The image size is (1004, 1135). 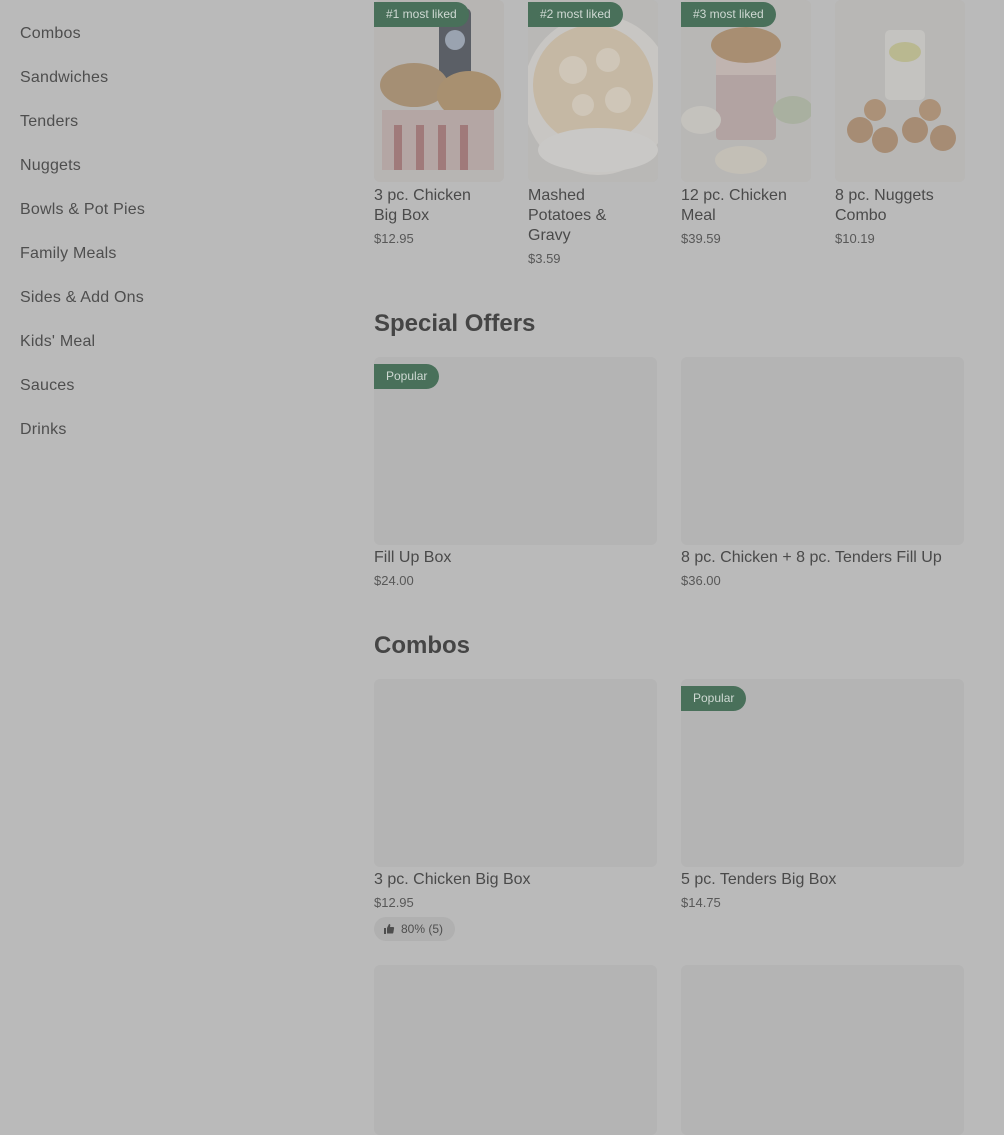 What do you see at coordinates (422, 196) in the screenshot?
I see `product-title: 3 pc. Chicken` at bounding box center [422, 196].